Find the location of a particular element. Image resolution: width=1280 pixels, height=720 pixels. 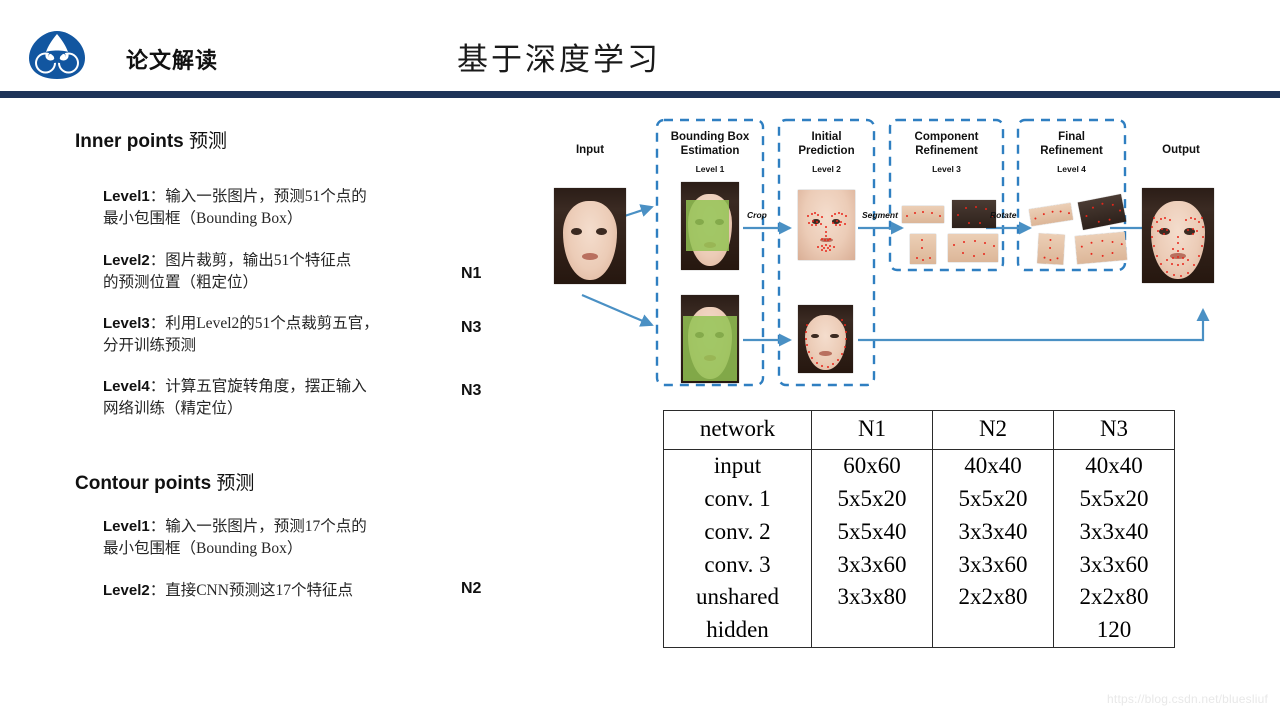

component-mouth is located at coordinates (973, 248).